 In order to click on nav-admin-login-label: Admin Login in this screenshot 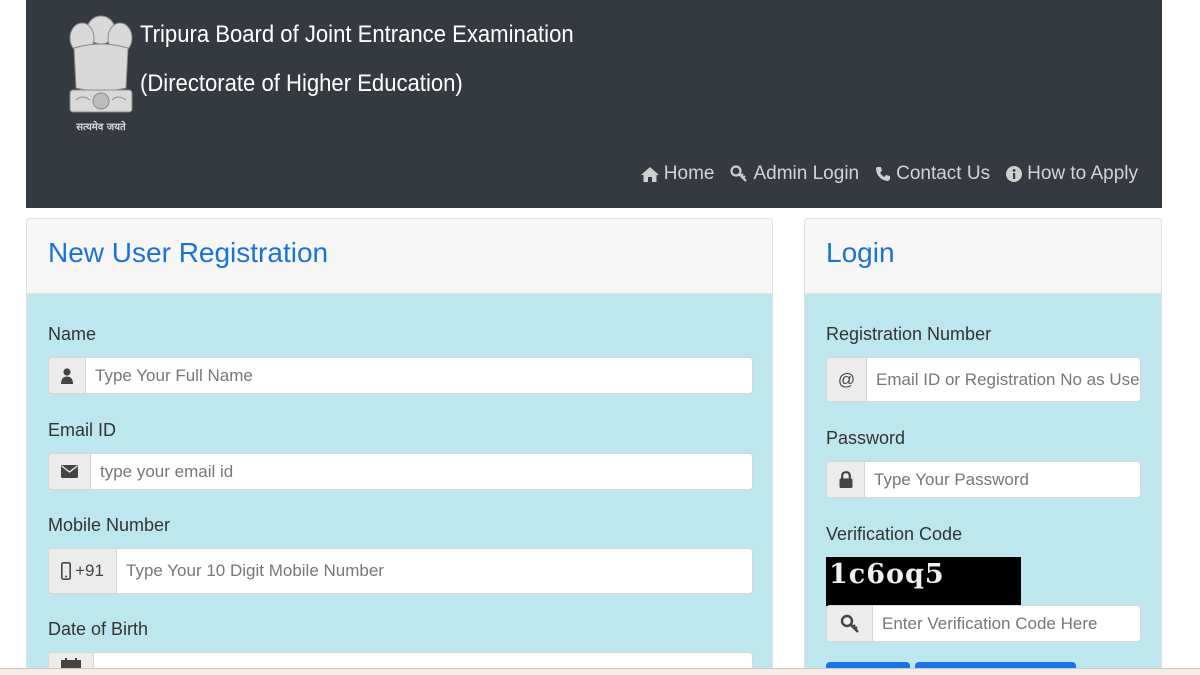, I will do `click(806, 173)`.